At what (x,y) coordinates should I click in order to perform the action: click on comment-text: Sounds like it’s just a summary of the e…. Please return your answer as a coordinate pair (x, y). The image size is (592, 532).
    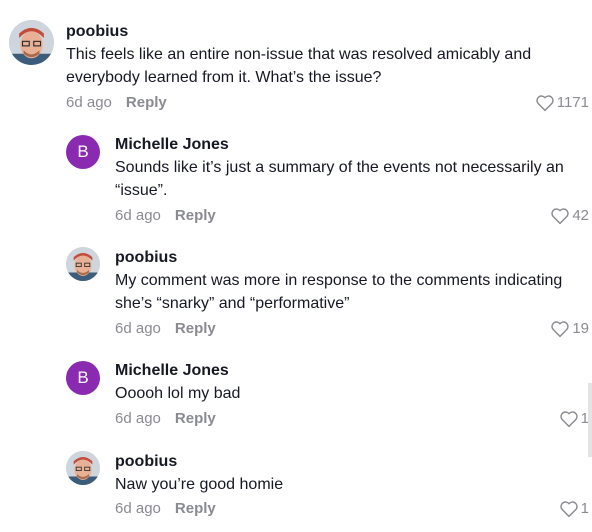
    Looking at the image, I should click on (339, 179).